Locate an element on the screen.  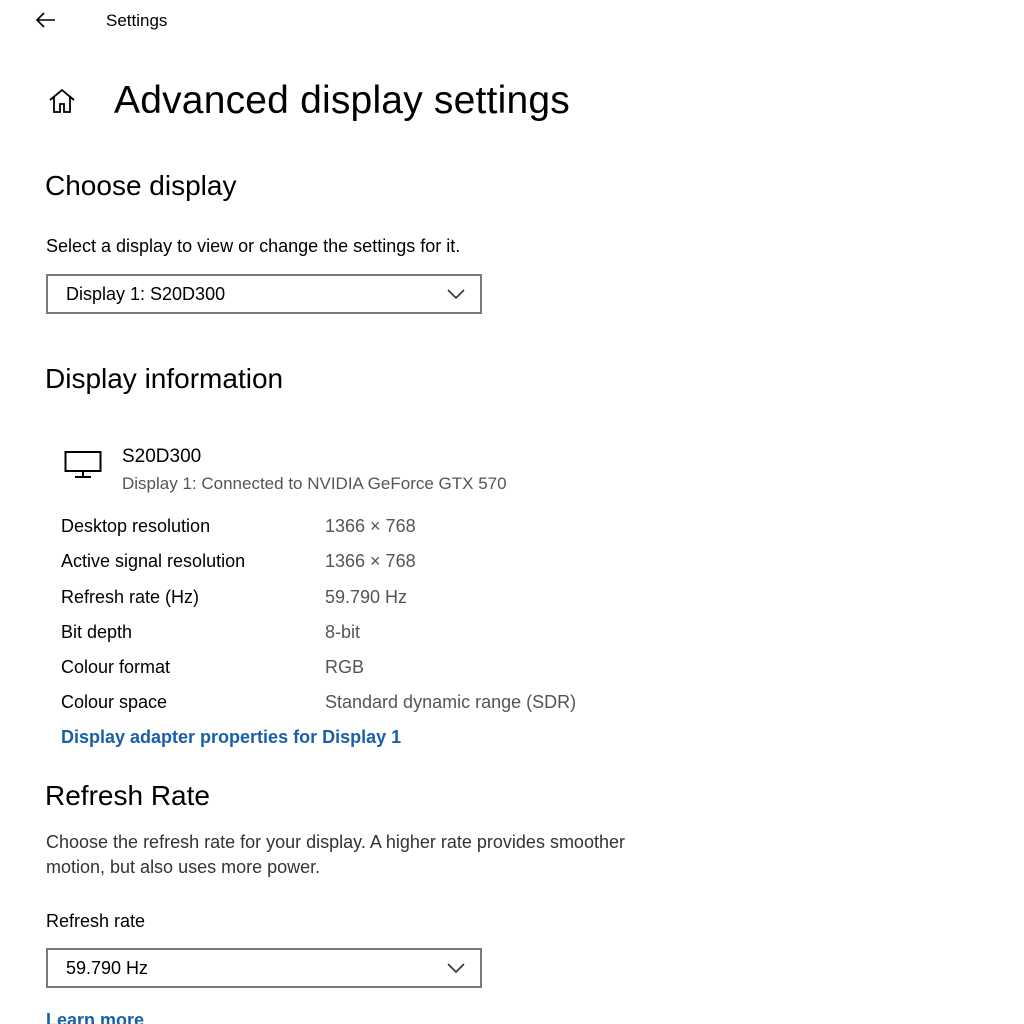
info-value: 59.790 Hz is located at coordinates (366, 596).